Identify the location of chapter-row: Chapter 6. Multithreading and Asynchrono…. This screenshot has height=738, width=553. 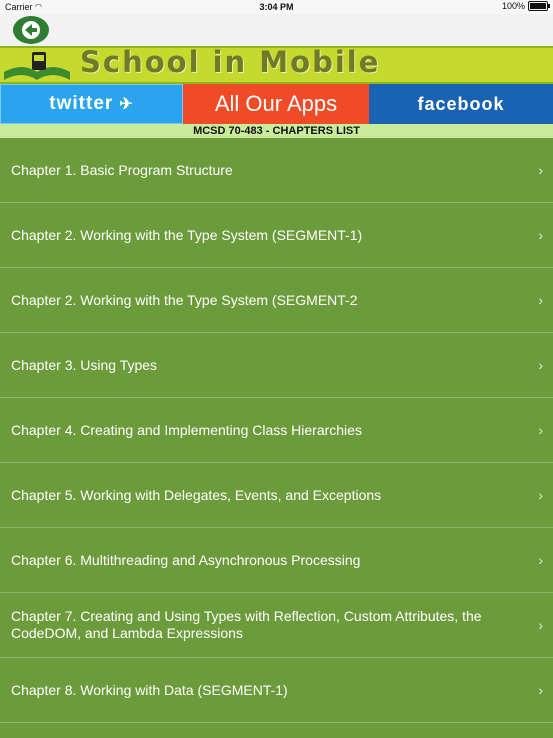
(276, 560).